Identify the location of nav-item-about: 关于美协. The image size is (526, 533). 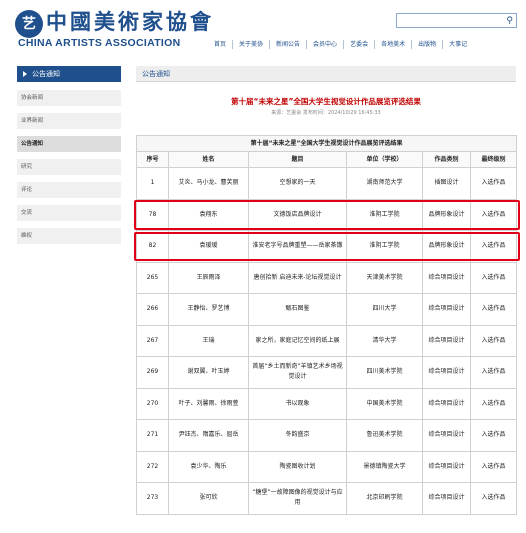
(252, 44).